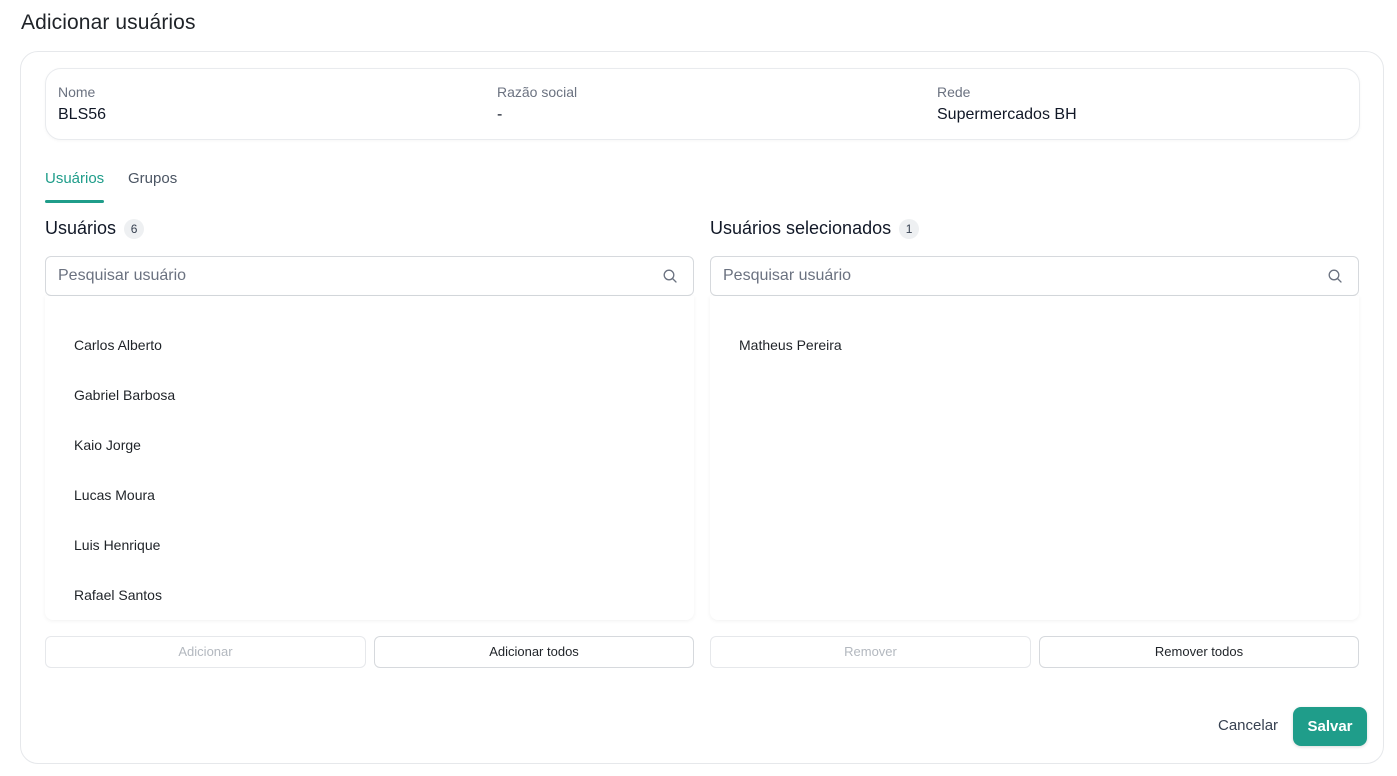 The width and height of the screenshot is (1397, 776). I want to click on info-rede-label: Rede, so click(954, 92).